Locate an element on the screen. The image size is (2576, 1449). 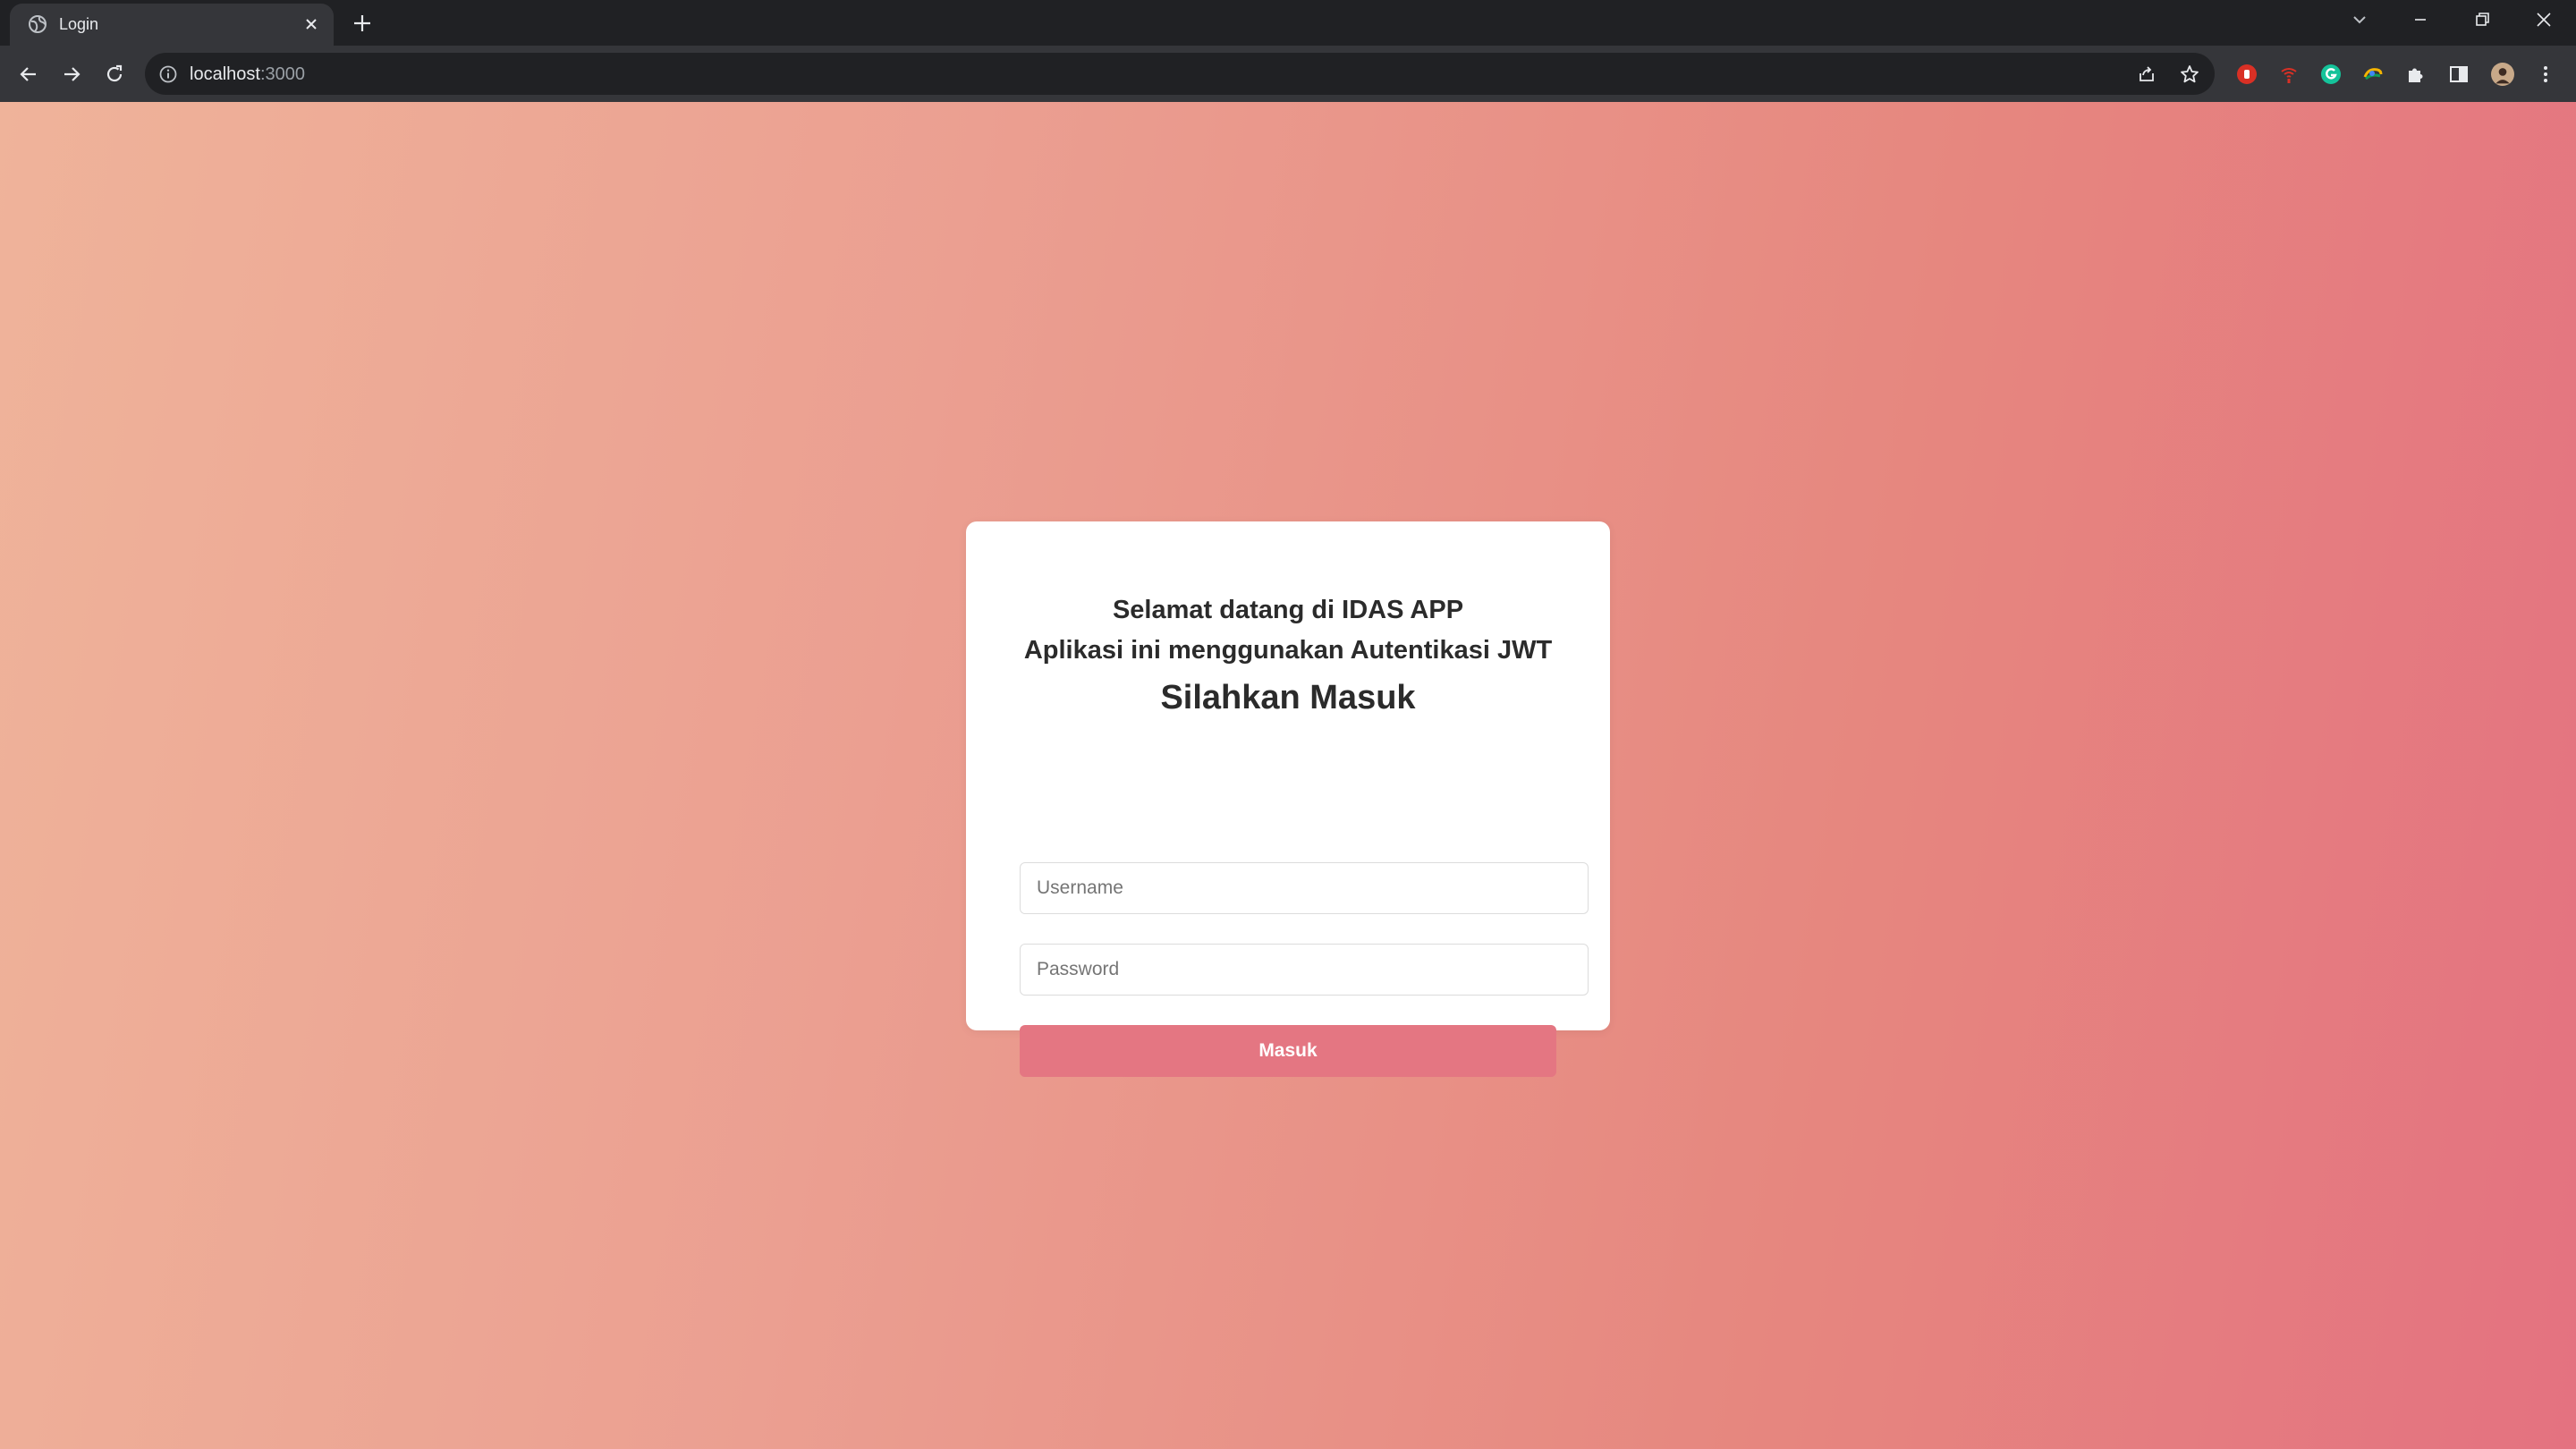
tab-search-icon is located at coordinates (2359, 19).